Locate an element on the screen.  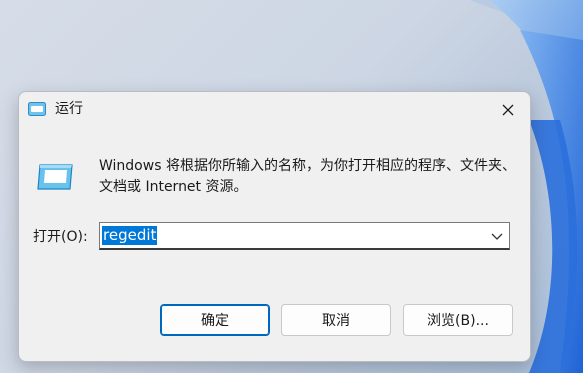
ok-button: 确定 is located at coordinates (215, 320).